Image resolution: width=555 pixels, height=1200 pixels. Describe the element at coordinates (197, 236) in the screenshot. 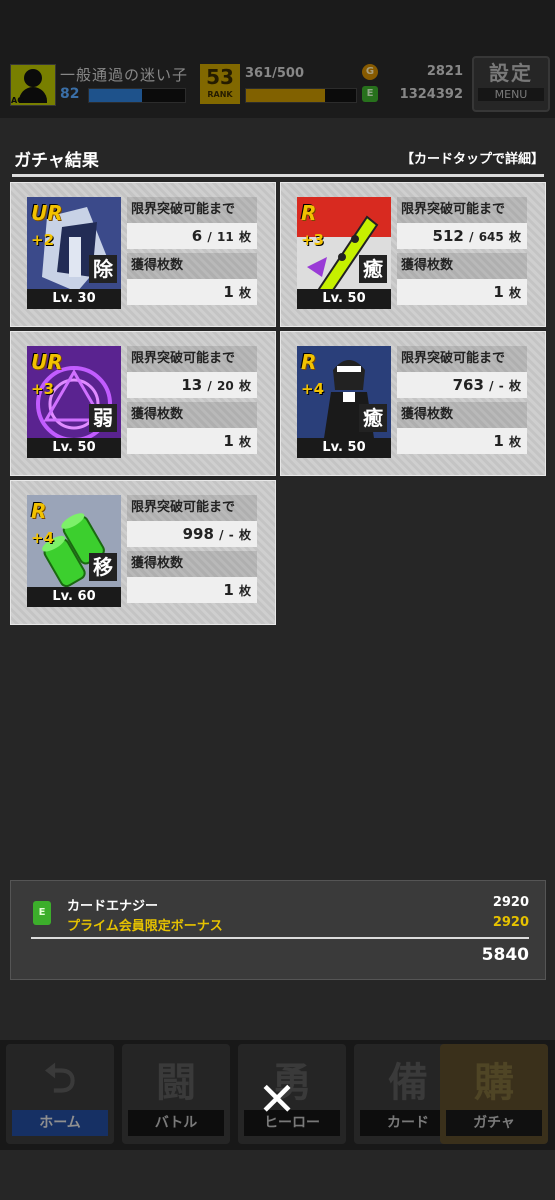

I see `limit-current: 6` at that location.